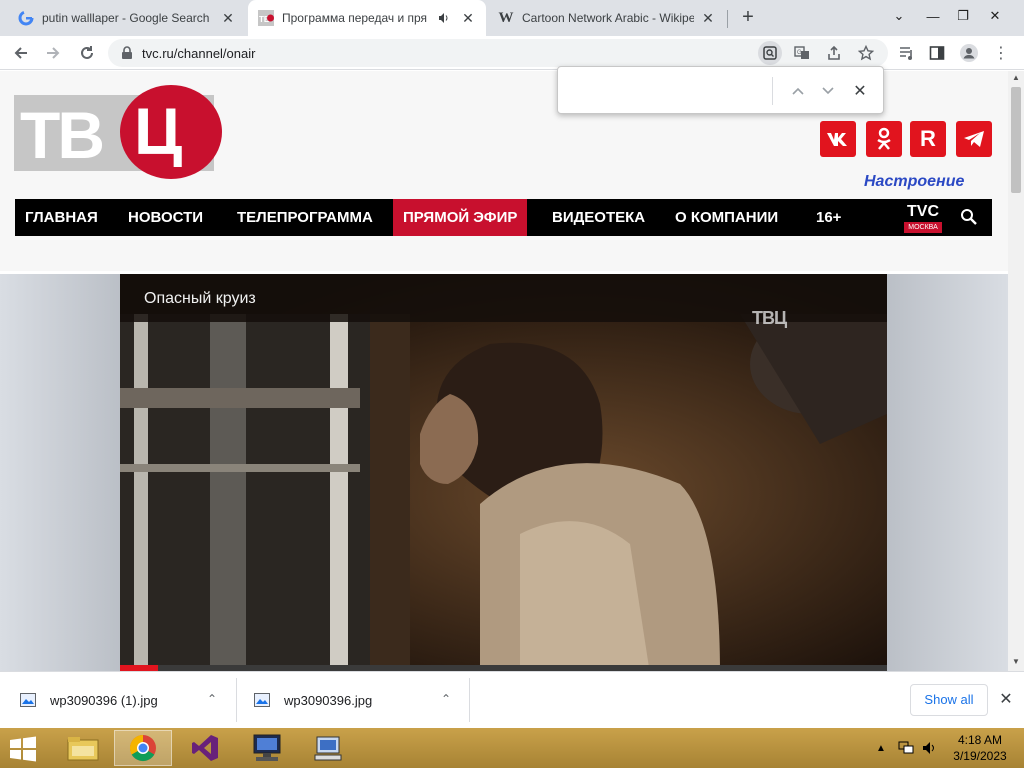 The width and height of the screenshot is (1024, 768). I want to click on windows-start-icon, so click(23, 749).